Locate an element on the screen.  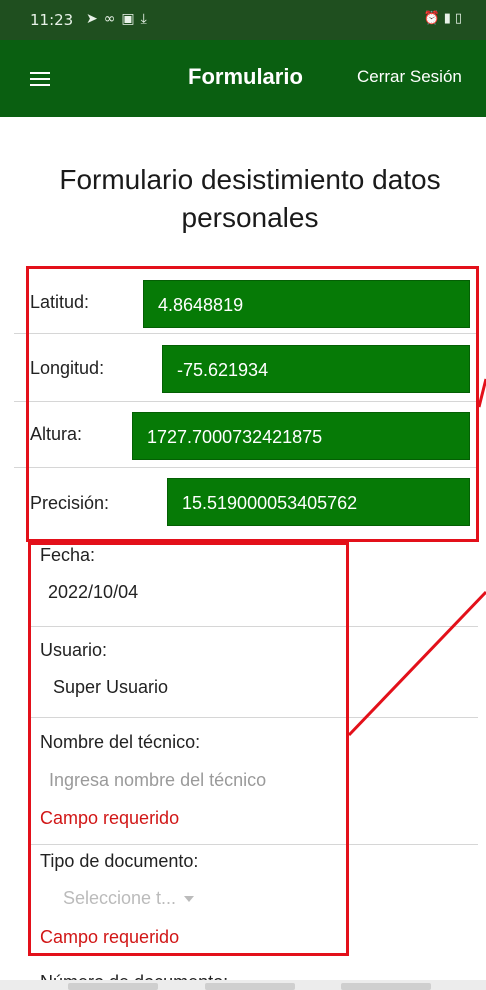
altitude-row: Altura: 1727.7000732421875 is located at coordinates (243, 434).